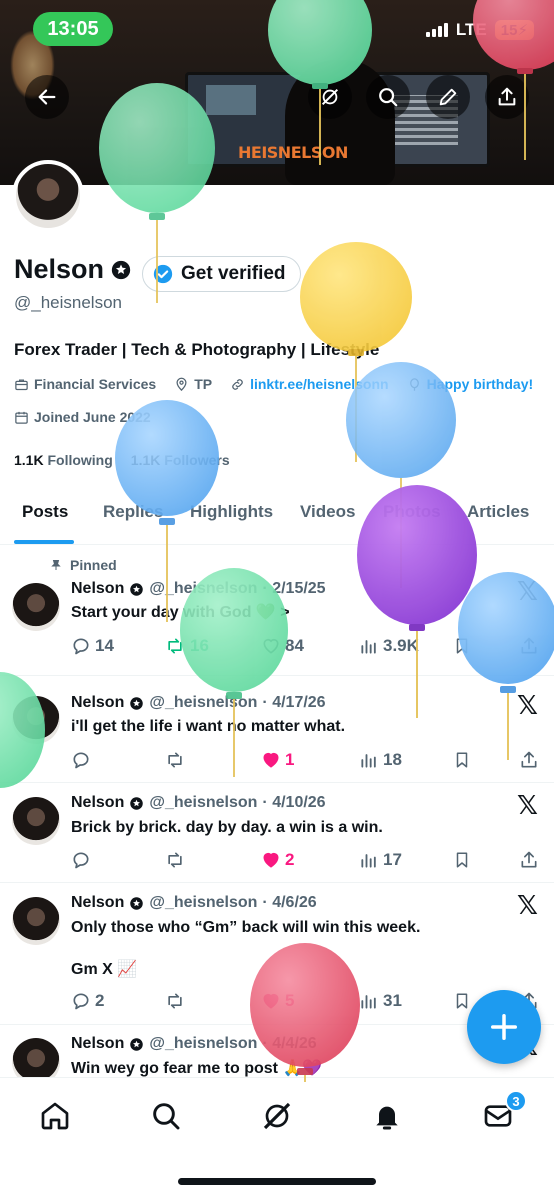  Describe the element at coordinates (104, 969) in the screenshot. I see `post-text-line2: Gm X 📈` at that location.